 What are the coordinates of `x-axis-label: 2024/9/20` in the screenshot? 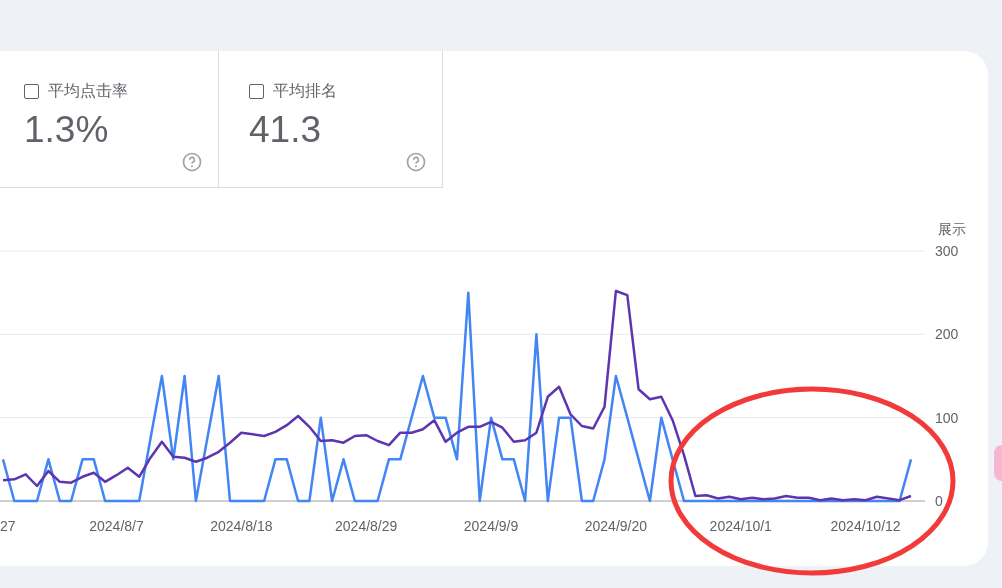 It's located at (616, 526).